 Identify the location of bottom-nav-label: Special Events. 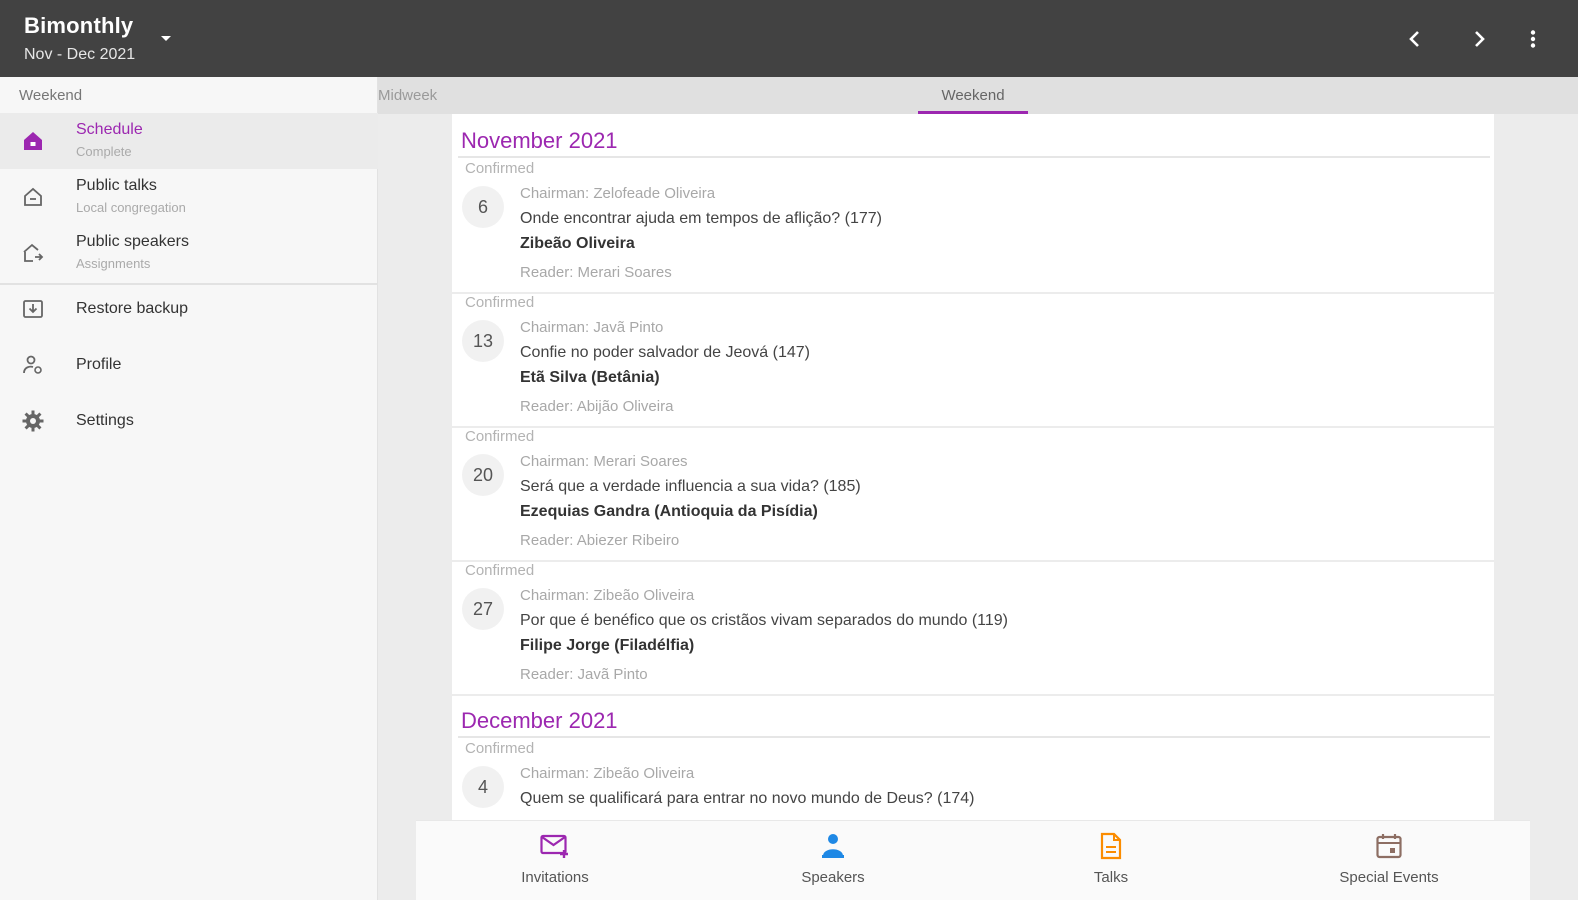
(1389, 877).